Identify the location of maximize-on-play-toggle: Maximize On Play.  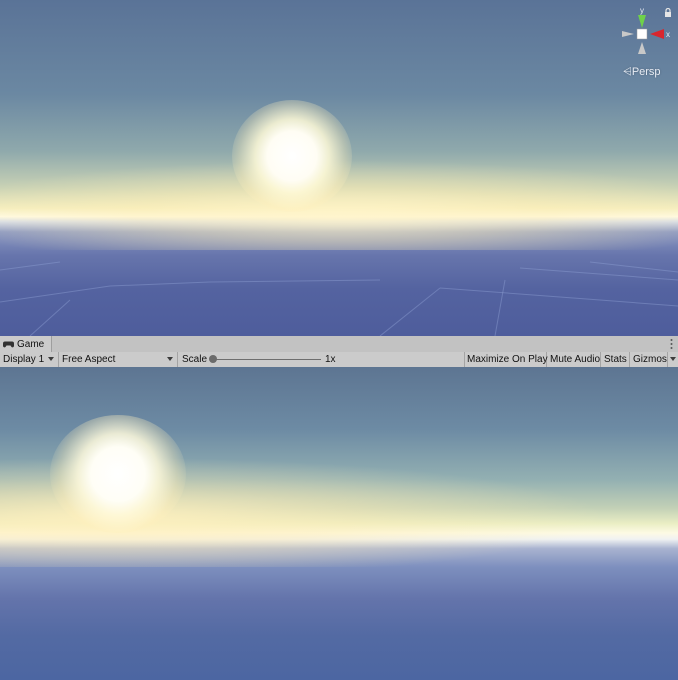
(506, 359).